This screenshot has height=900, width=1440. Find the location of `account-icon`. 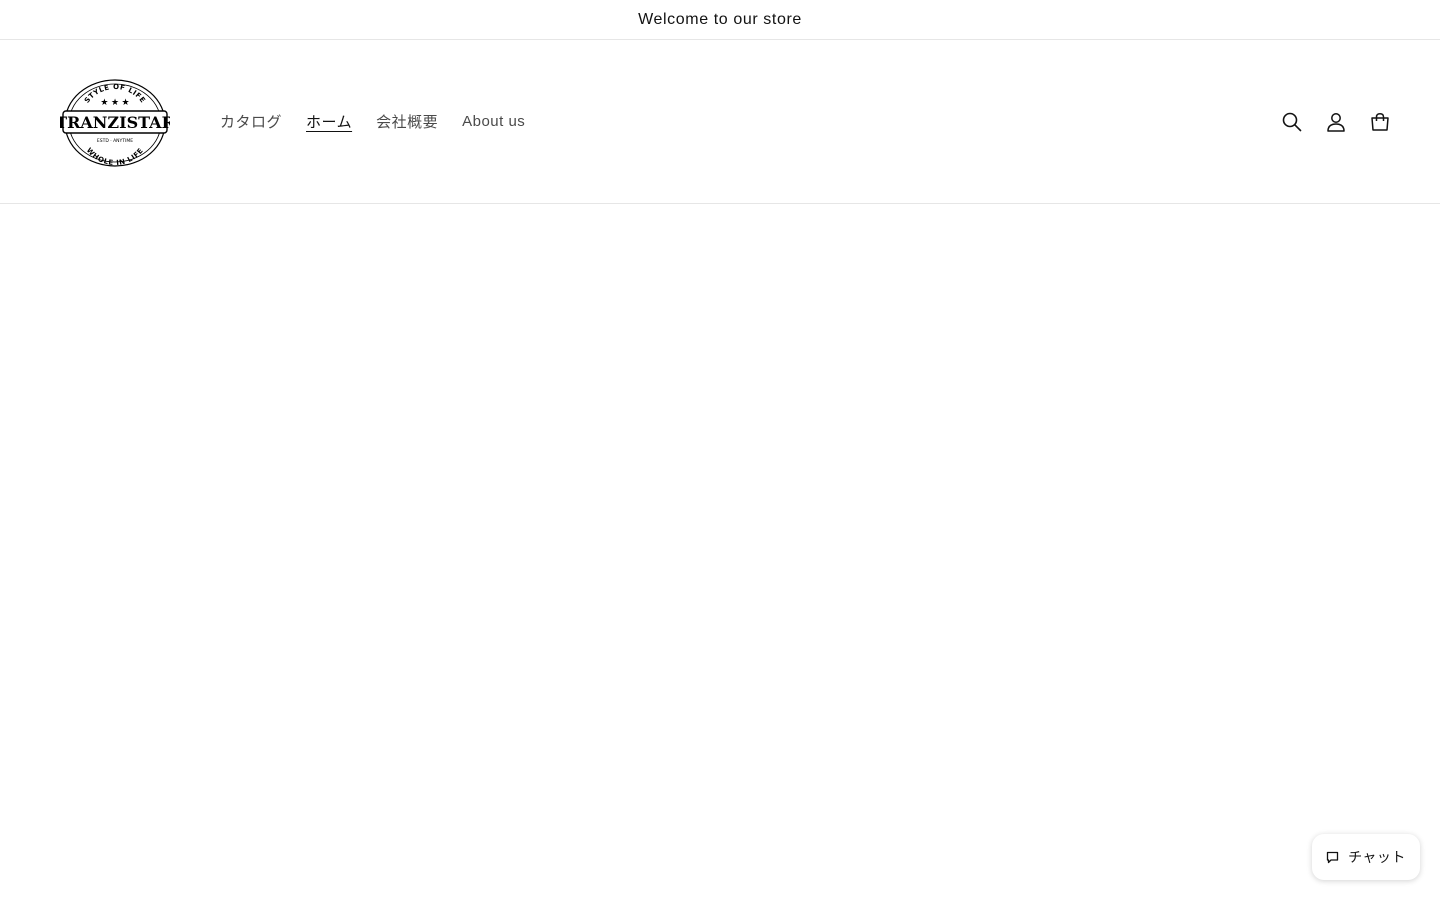

account-icon is located at coordinates (1336, 122).